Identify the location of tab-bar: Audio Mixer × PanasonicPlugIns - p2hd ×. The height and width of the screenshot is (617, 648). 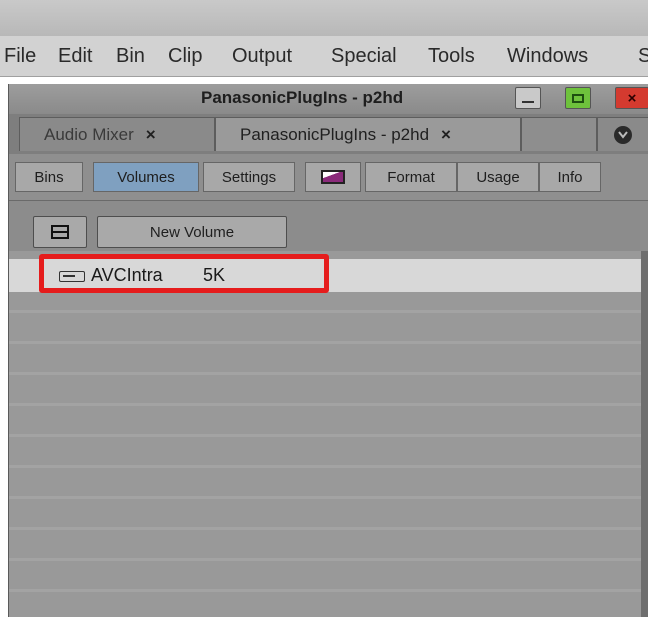
(328, 134).